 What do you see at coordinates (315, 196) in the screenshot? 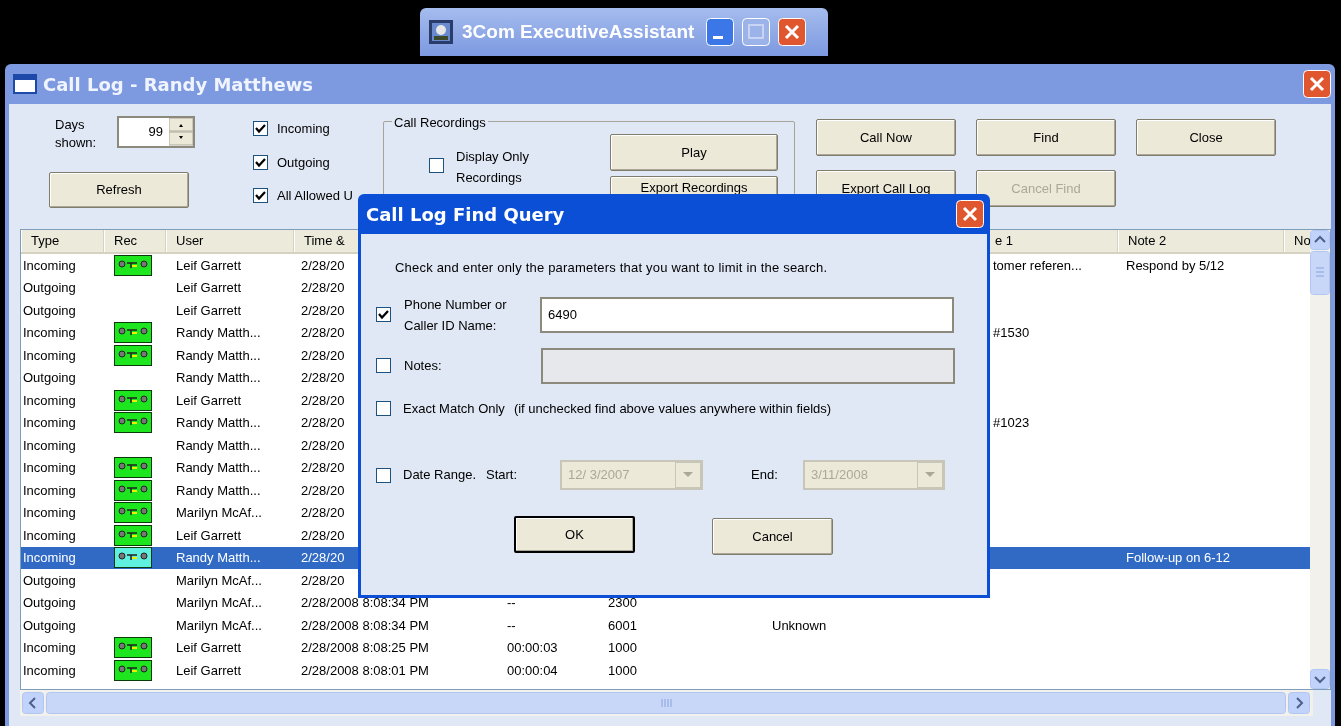
I see `checkbox-label: All Allowed U` at bounding box center [315, 196].